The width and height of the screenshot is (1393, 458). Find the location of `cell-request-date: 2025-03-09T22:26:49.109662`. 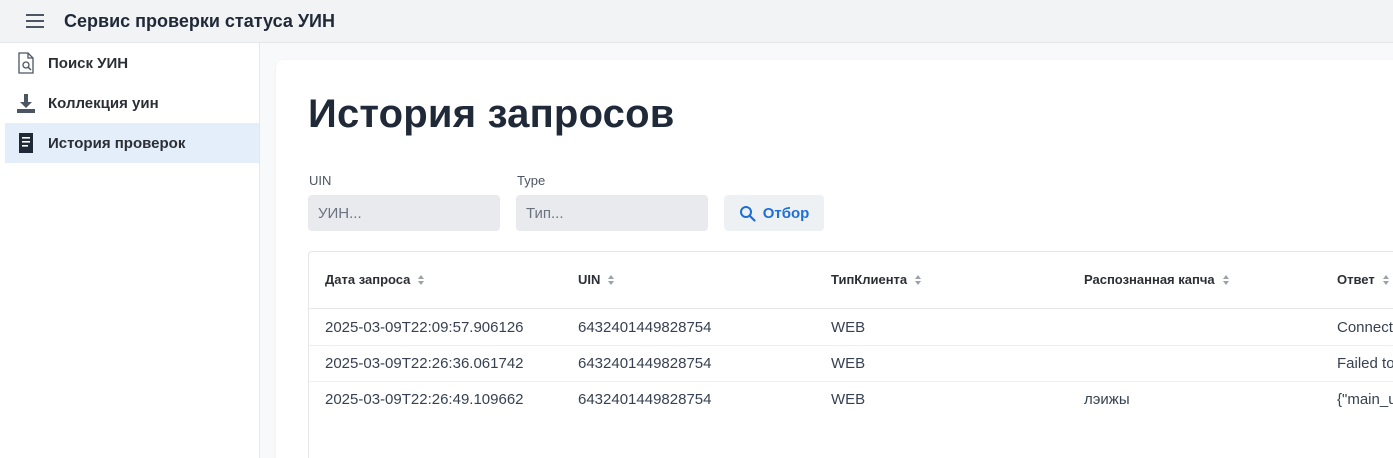

cell-request-date: 2025-03-09T22:26:49.109662 is located at coordinates (424, 399).